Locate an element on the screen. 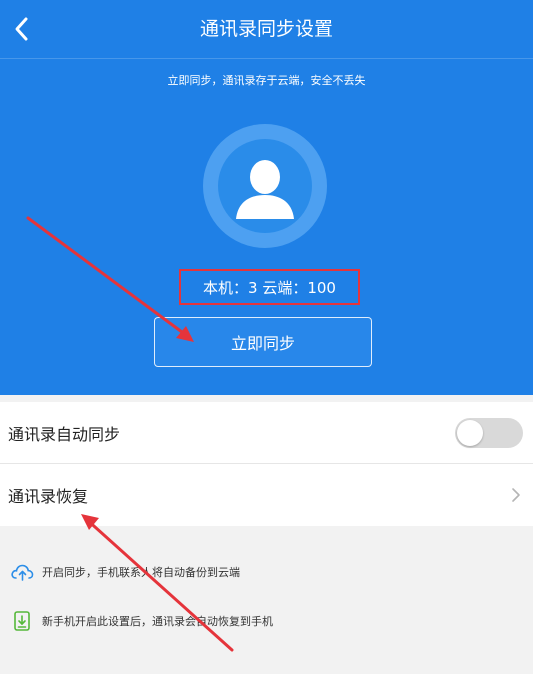 The width and height of the screenshot is (533, 674). sync-now-button: 立即同步 is located at coordinates (263, 342).